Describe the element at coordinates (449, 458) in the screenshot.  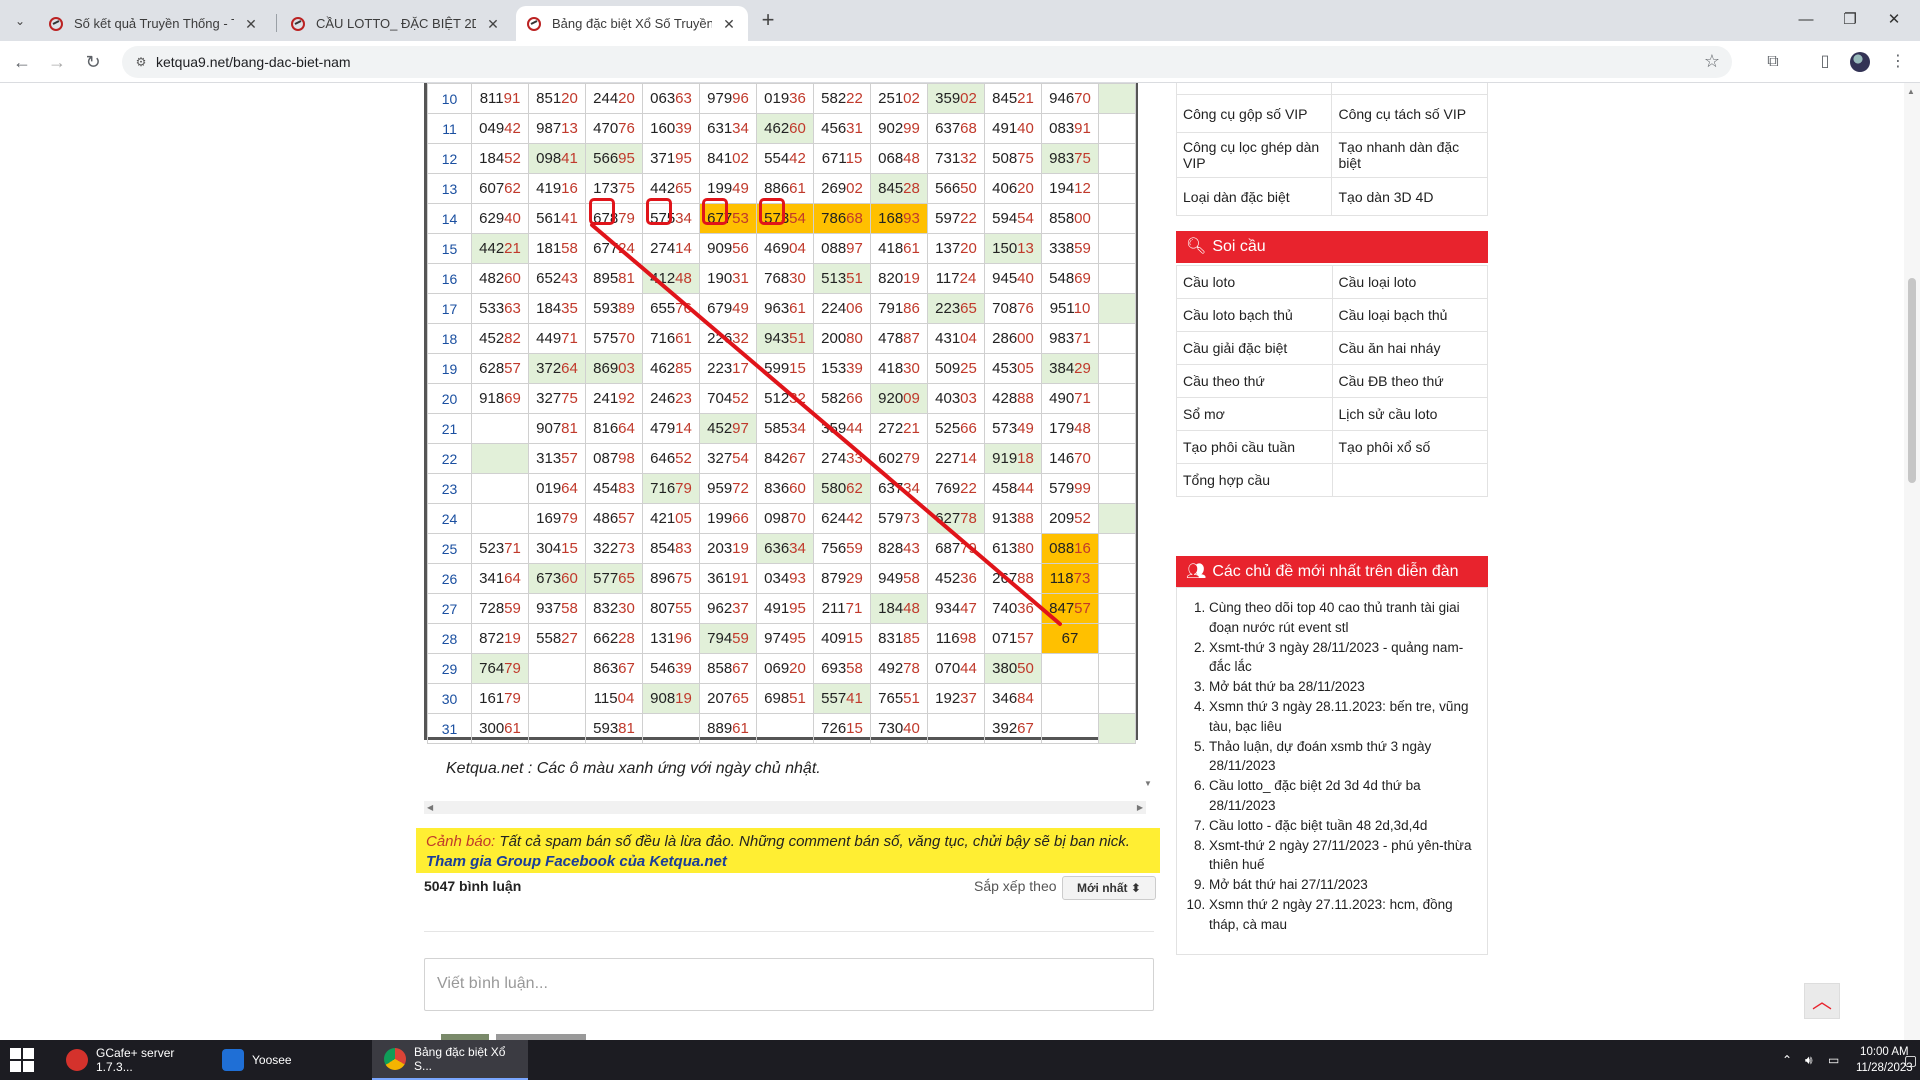
I see `day-cell: 22` at that location.